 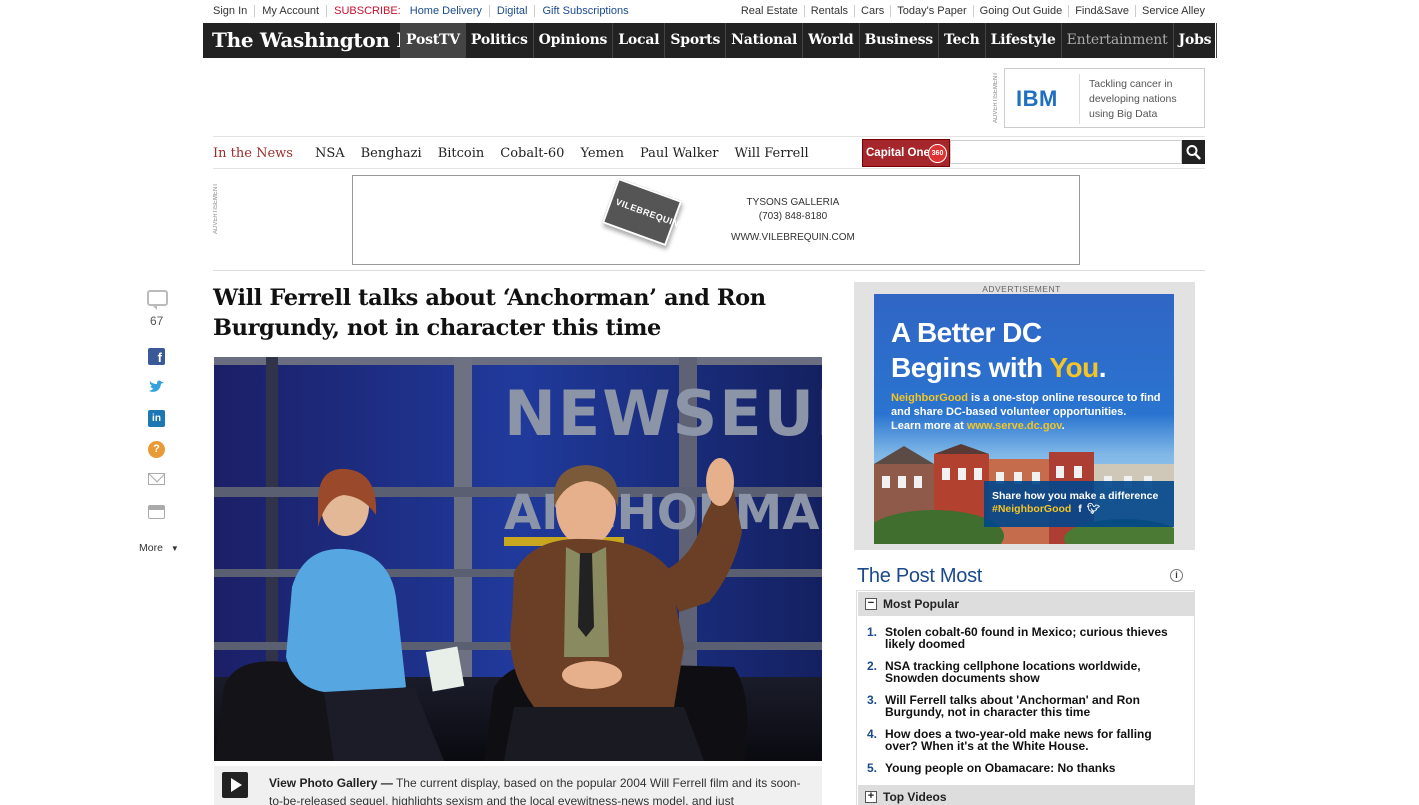 I want to click on nav-sports: Sports, so click(x=694, y=40).